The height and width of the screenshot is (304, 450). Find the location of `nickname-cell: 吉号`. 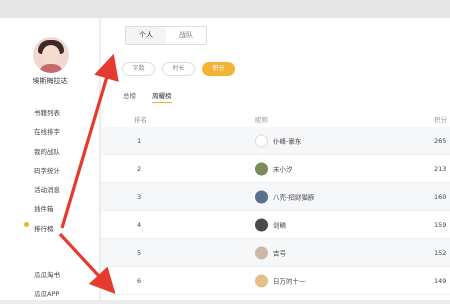

nickname-cell: 吉号 is located at coordinates (270, 252).